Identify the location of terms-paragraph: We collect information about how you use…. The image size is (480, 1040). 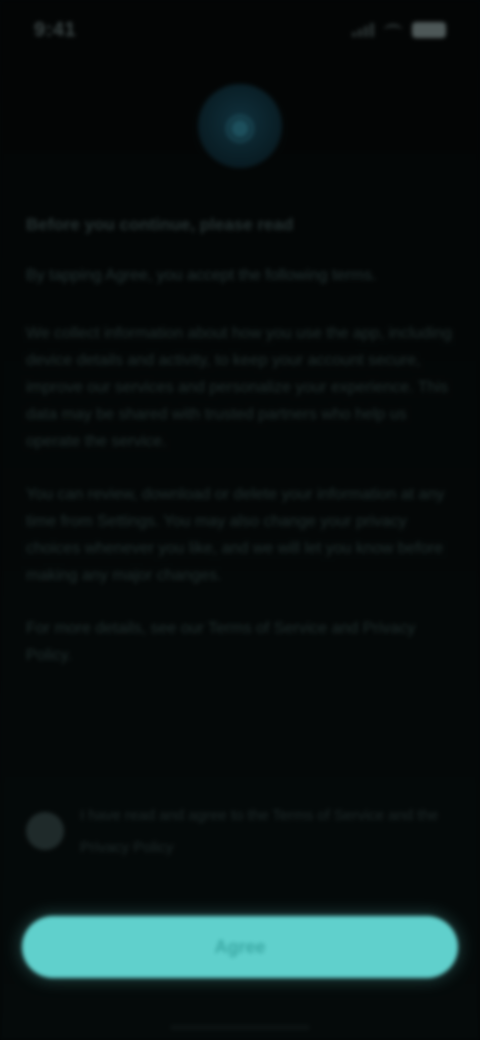
(239, 387).